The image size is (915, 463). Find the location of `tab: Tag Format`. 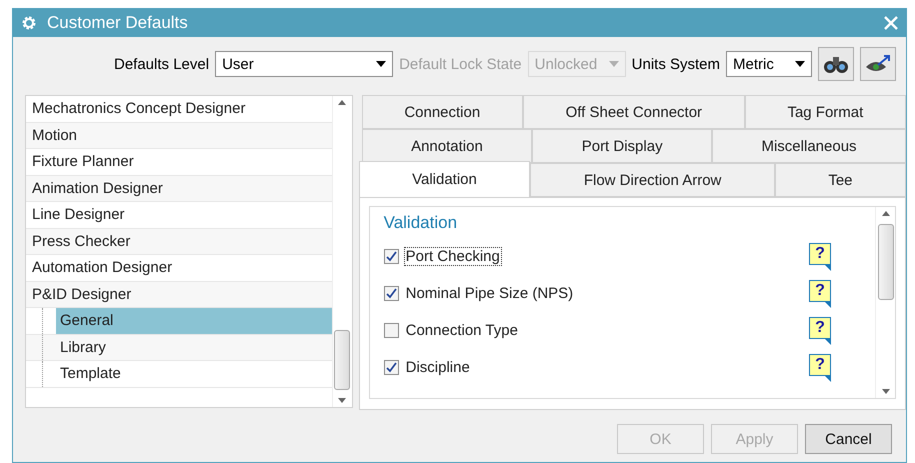

tab: Tag Format is located at coordinates (825, 112).